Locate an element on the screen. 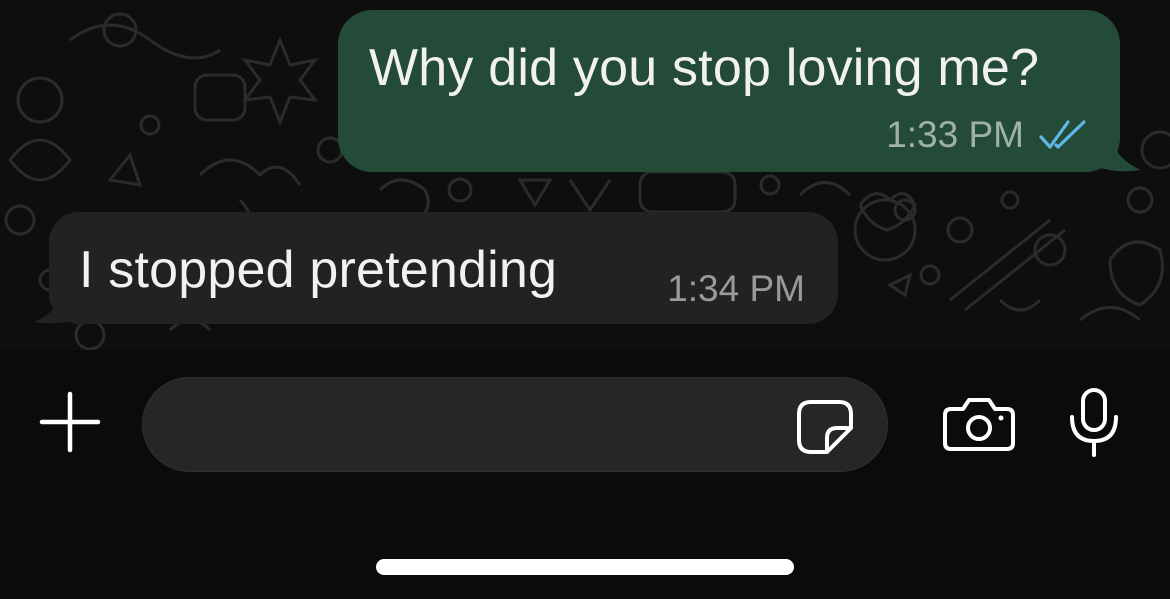 This screenshot has height=599, width=1170. message-input is located at coordinates (473, 425).